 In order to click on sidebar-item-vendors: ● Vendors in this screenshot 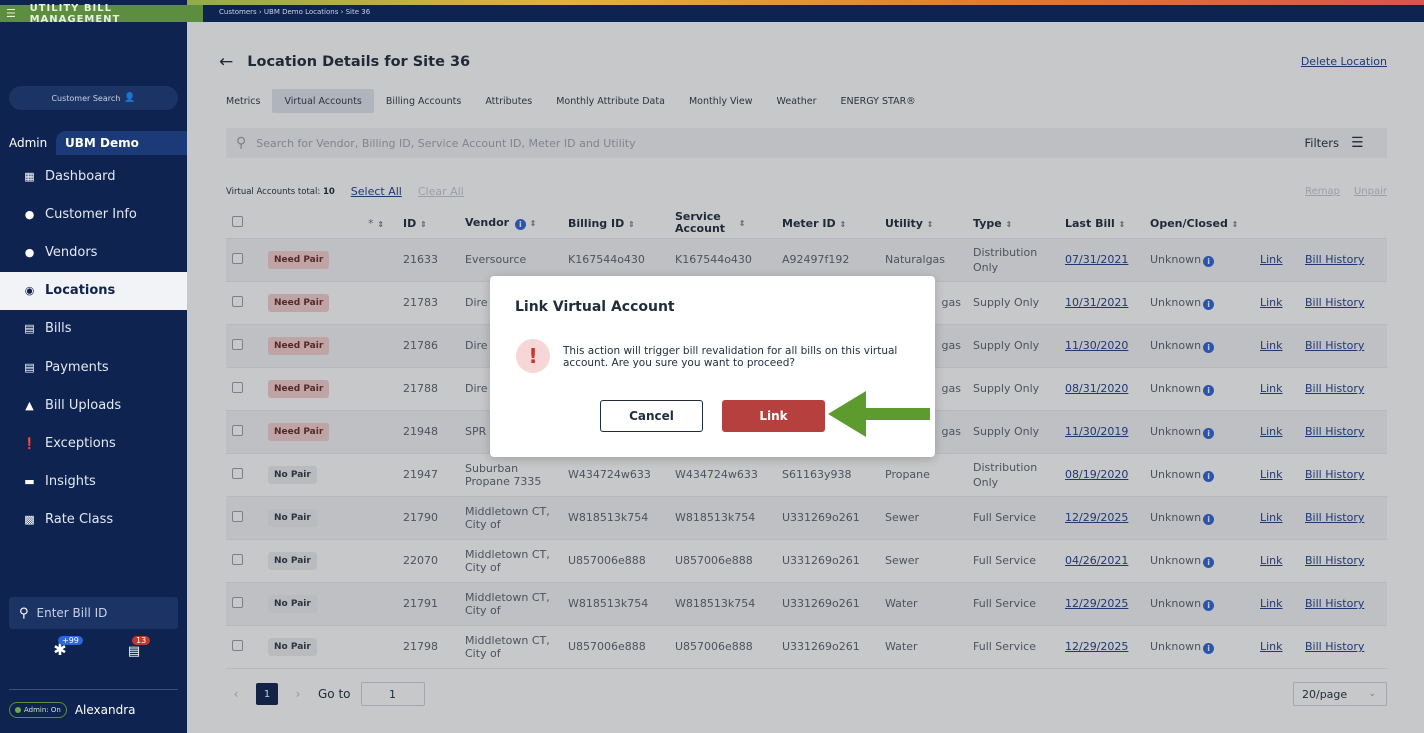, I will do `click(93, 252)`.